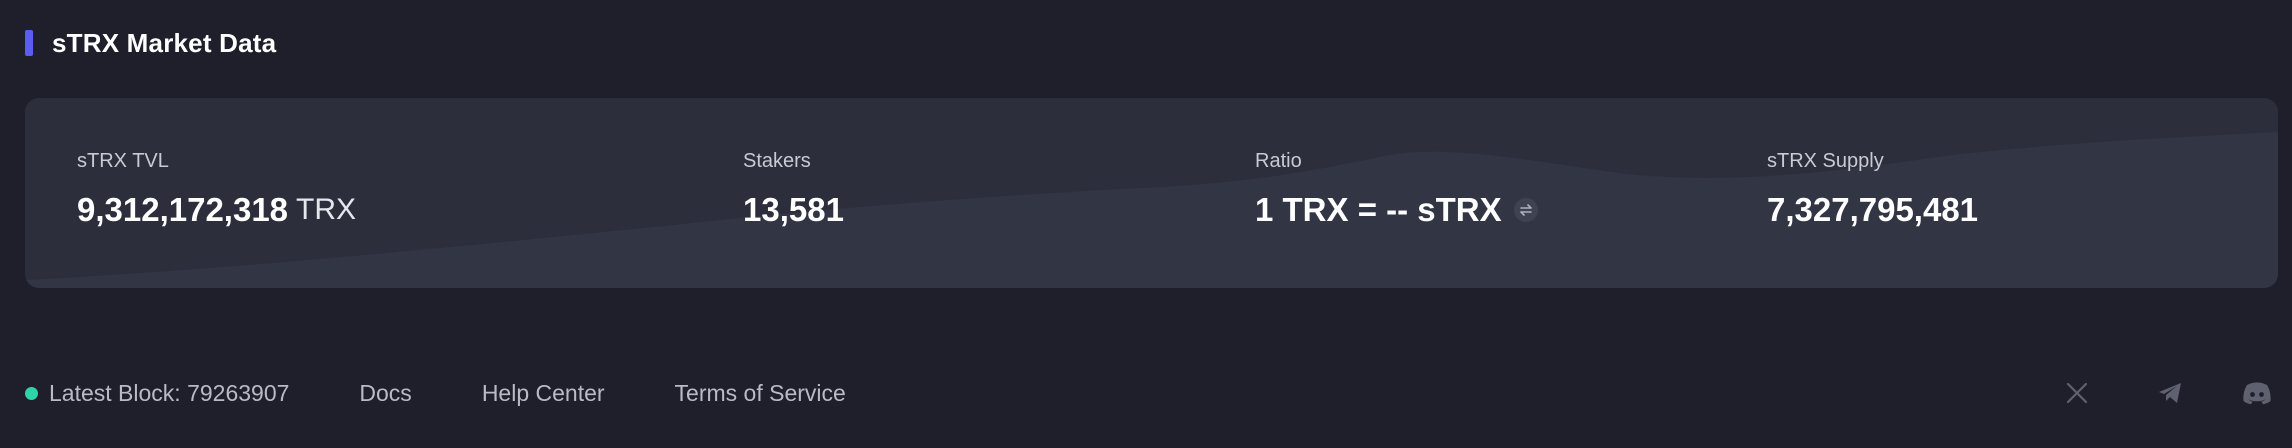  I want to click on stat-tvl: sTRX TVL 9,312,172,318 TRX, so click(216, 189).